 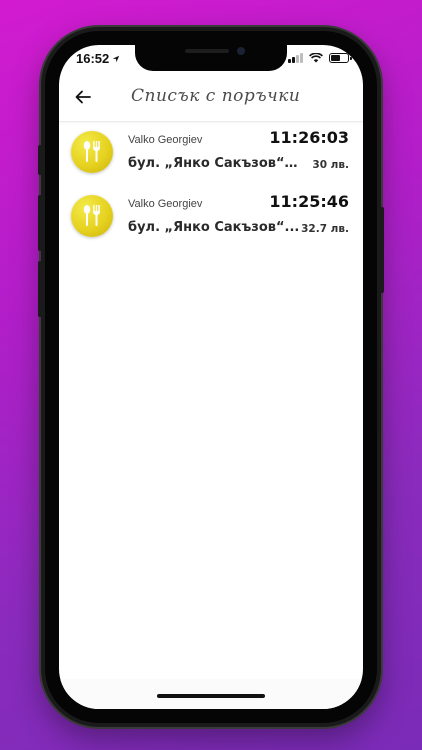 I want to click on wifi-icon, so click(x=316, y=58).